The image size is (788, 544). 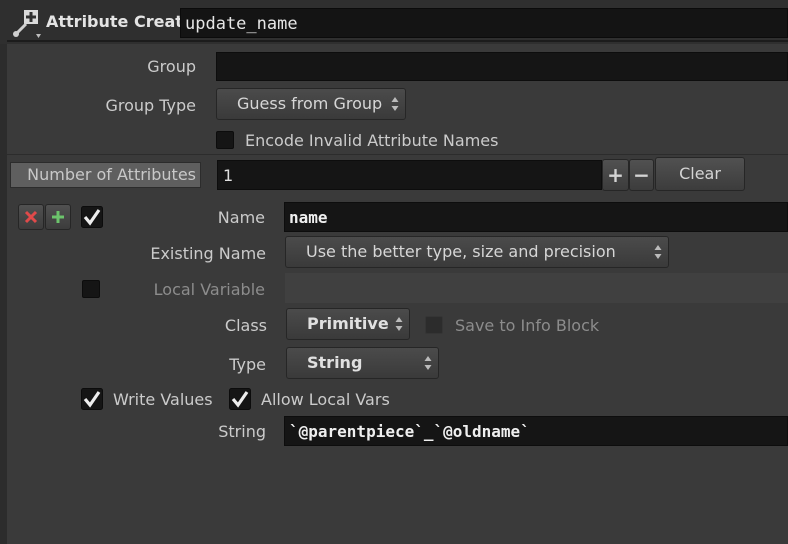 I want to click on number-of-attributes-field: 1, so click(x=409, y=175).